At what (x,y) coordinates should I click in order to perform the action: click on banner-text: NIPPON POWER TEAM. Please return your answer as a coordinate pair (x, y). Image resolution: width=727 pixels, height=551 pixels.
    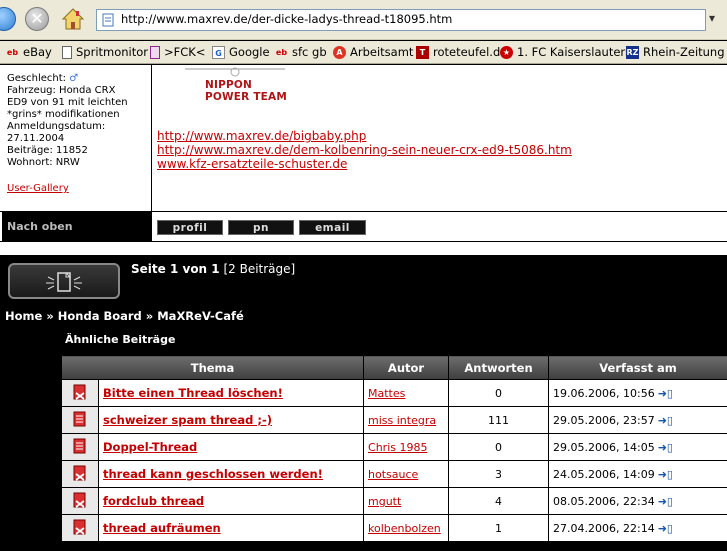
    Looking at the image, I should click on (246, 91).